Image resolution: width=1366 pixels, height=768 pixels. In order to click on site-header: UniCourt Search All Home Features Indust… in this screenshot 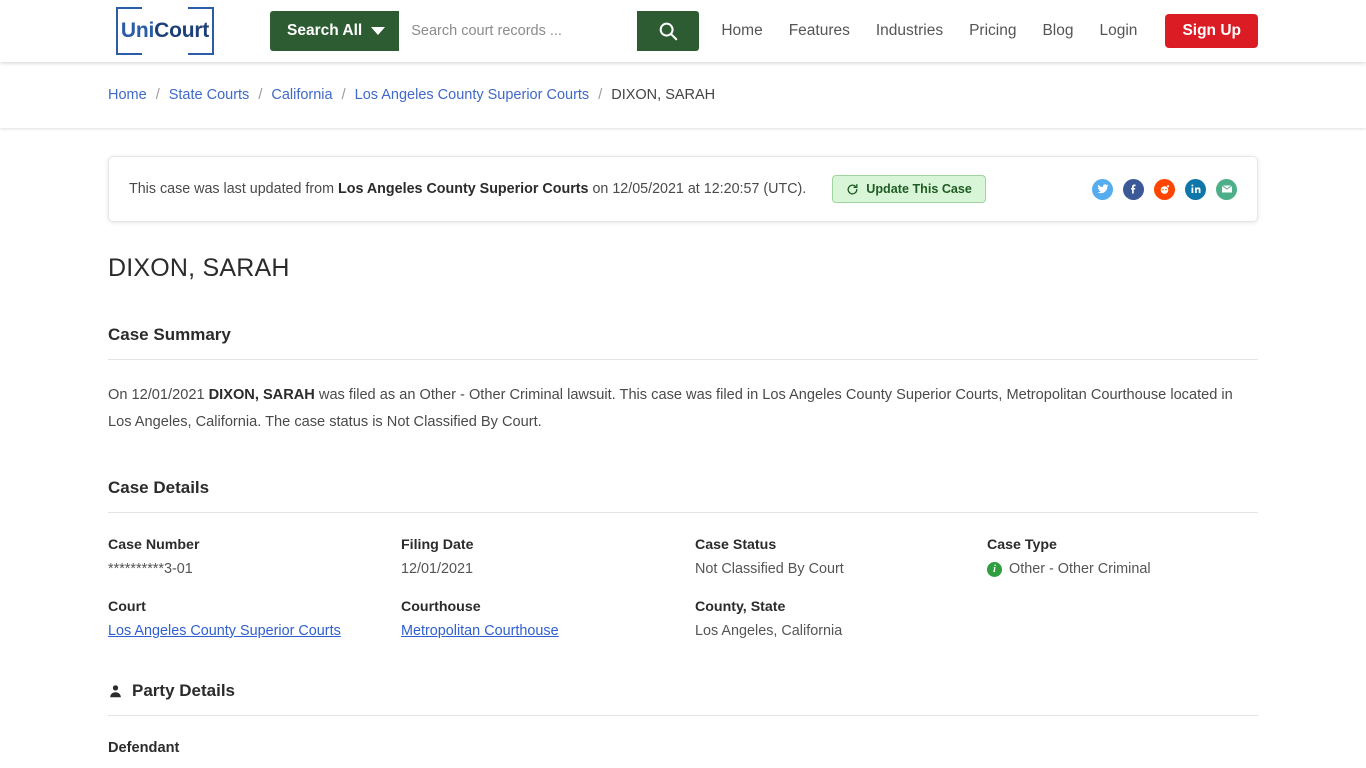, I will do `click(683, 31)`.